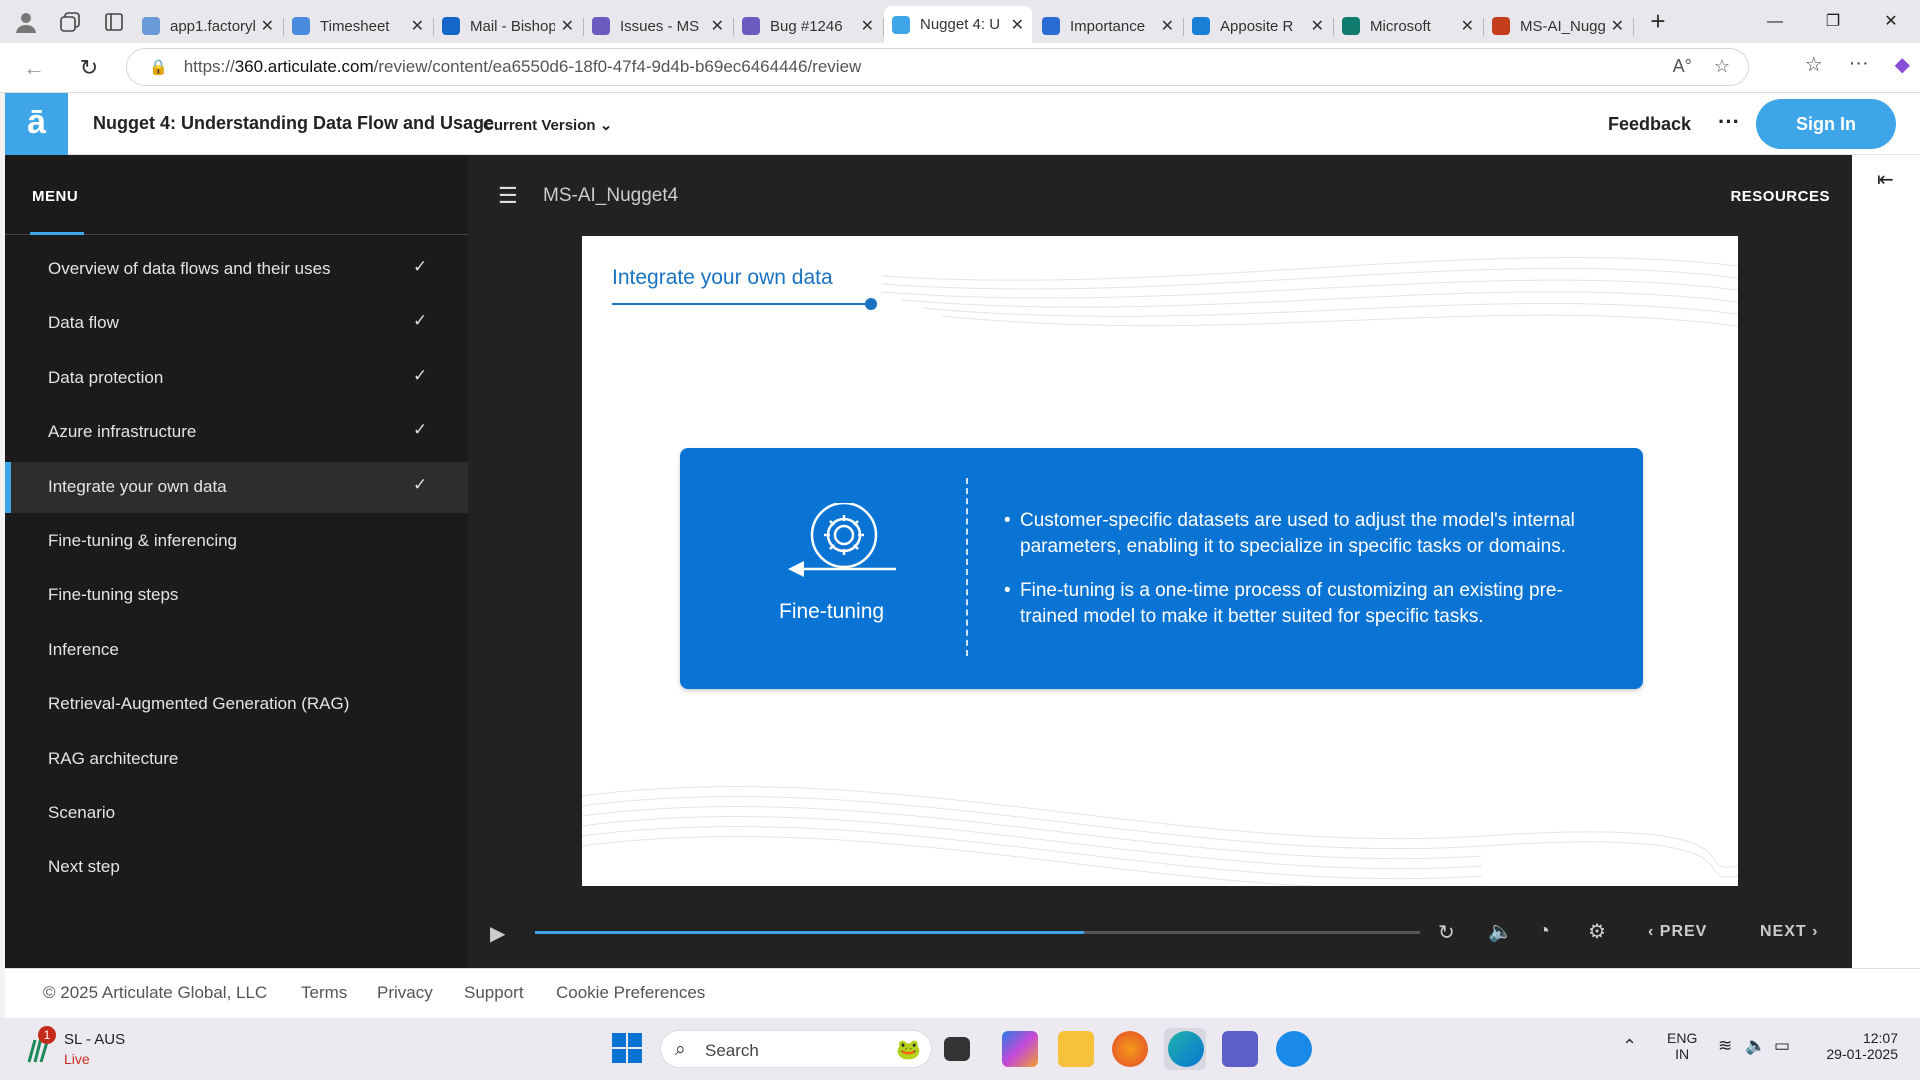 This screenshot has height=1080, width=1920. I want to click on volume-icon: 🔈, so click(1500, 931).